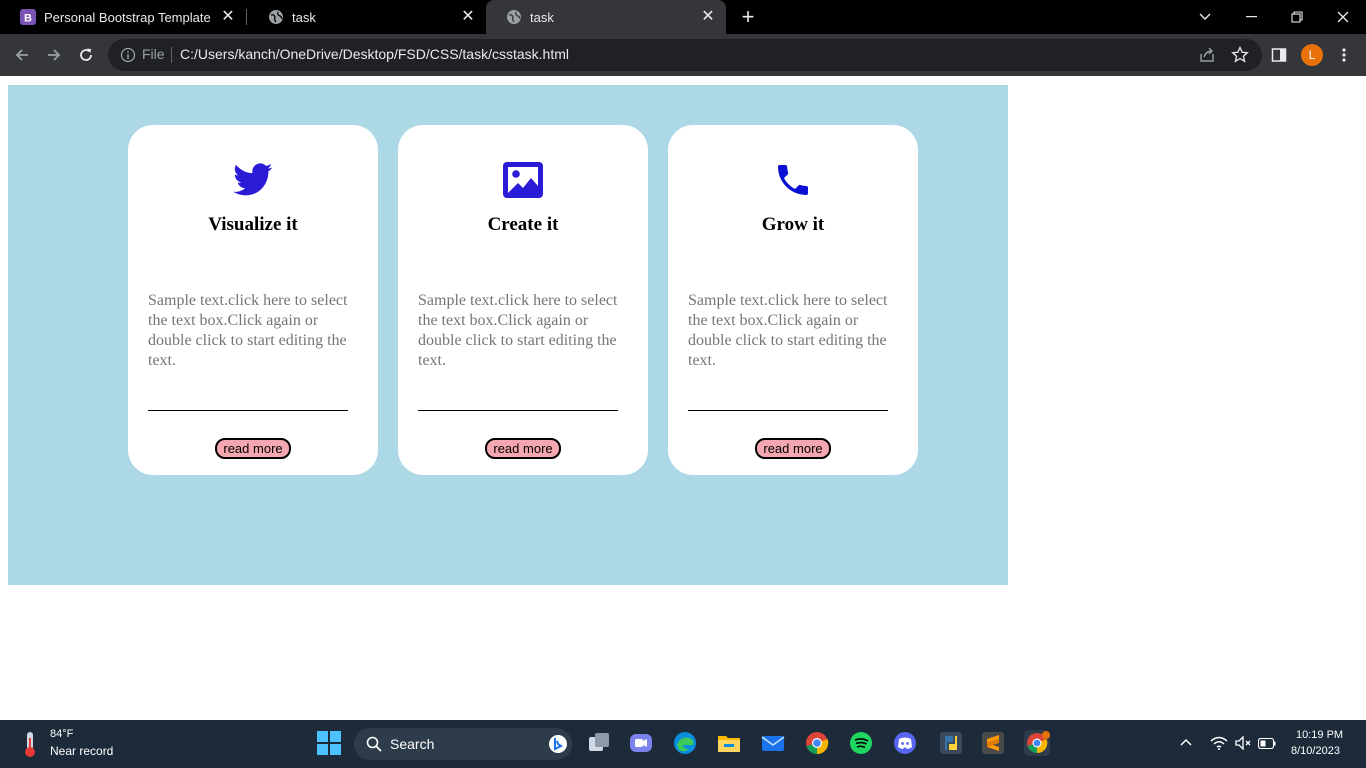 The width and height of the screenshot is (1366, 768). I want to click on minimize-icon, so click(1251, 17).